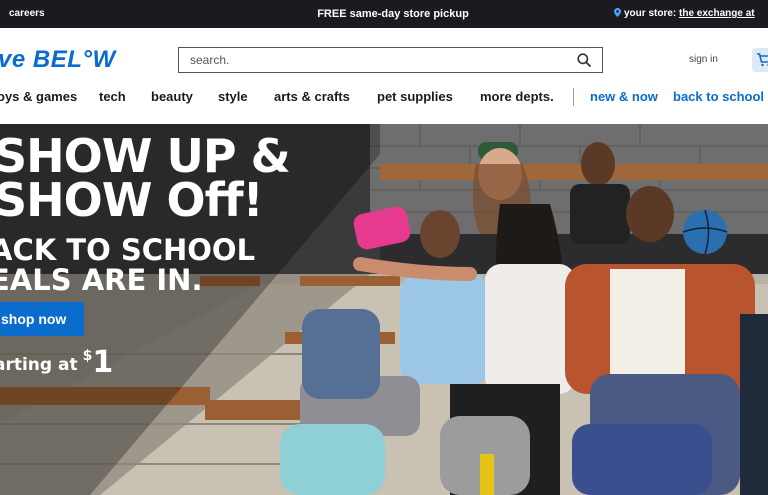 The width and height of the screenshot is (768, 495). What do you see at coordinates (718, 96) in the screenshot?
I see `nav-back-to-school: back to school` at bounding box center [718, 96].